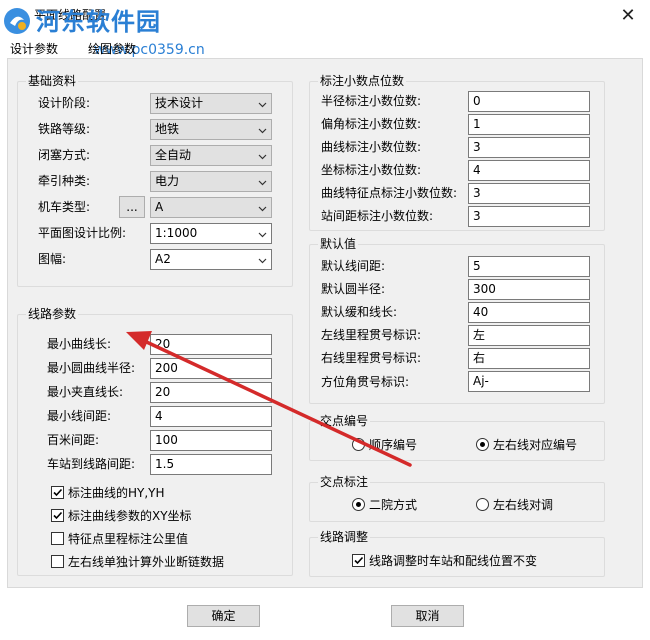 The height and width of the screenshot is (640, 650). I want to click on cancel-button: 取消, so click(427, 616).